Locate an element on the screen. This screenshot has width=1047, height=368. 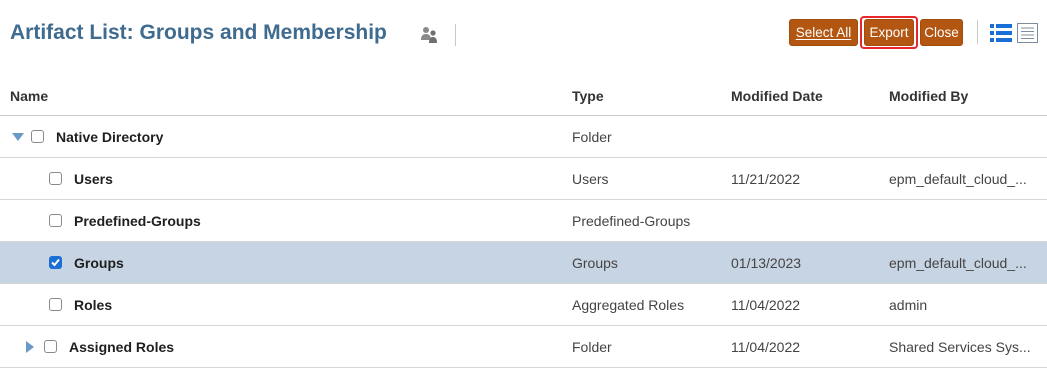
column-header-modified-date: Modified Date is located at coordinates (777, 95).